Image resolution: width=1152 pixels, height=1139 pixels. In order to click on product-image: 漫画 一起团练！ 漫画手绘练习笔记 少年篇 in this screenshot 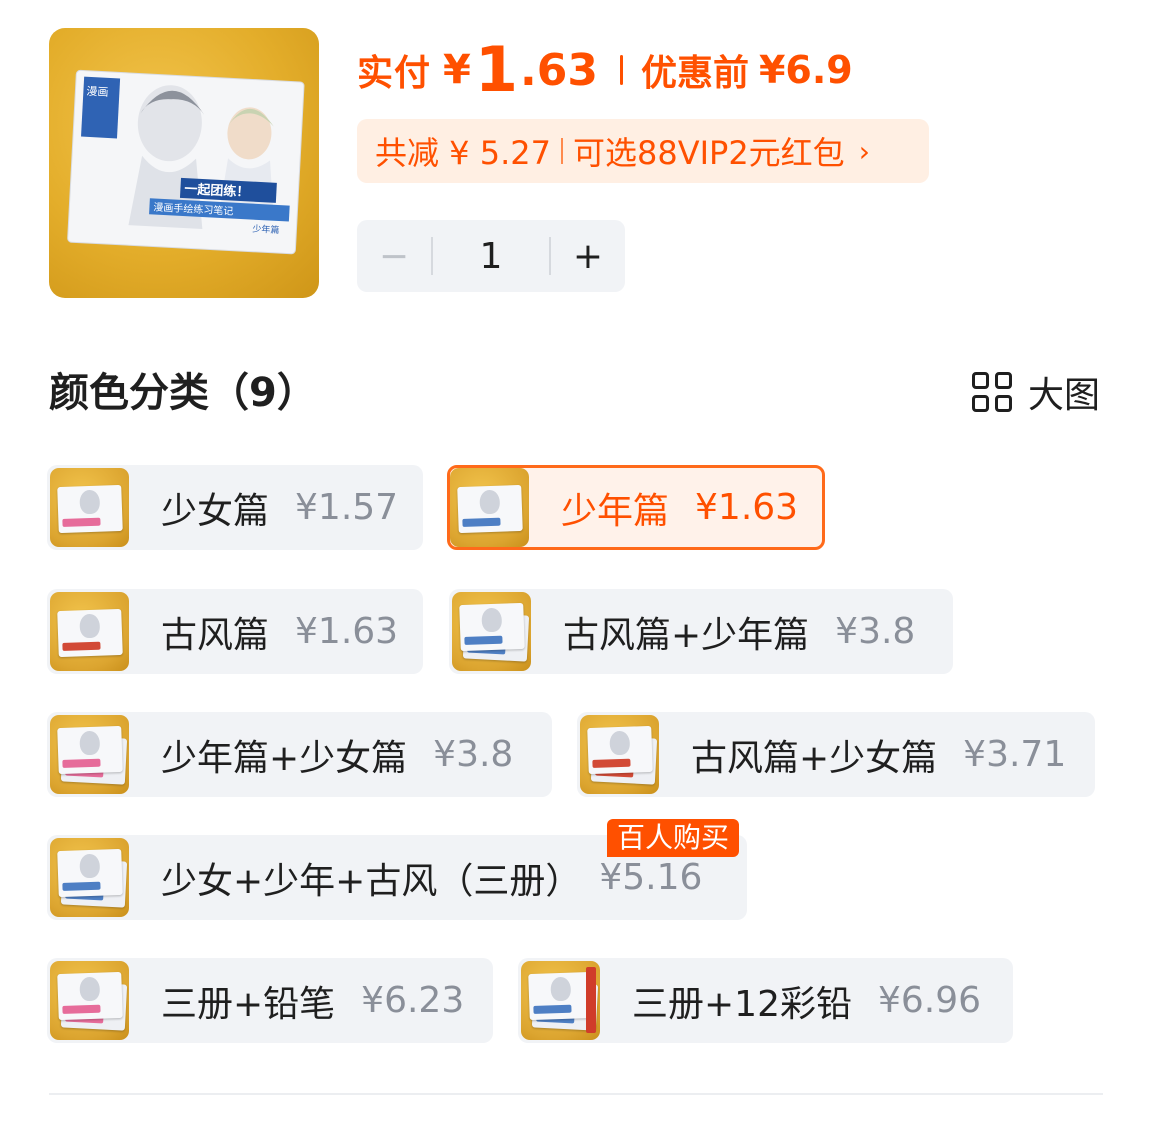, I will do `click(184, 163)`.